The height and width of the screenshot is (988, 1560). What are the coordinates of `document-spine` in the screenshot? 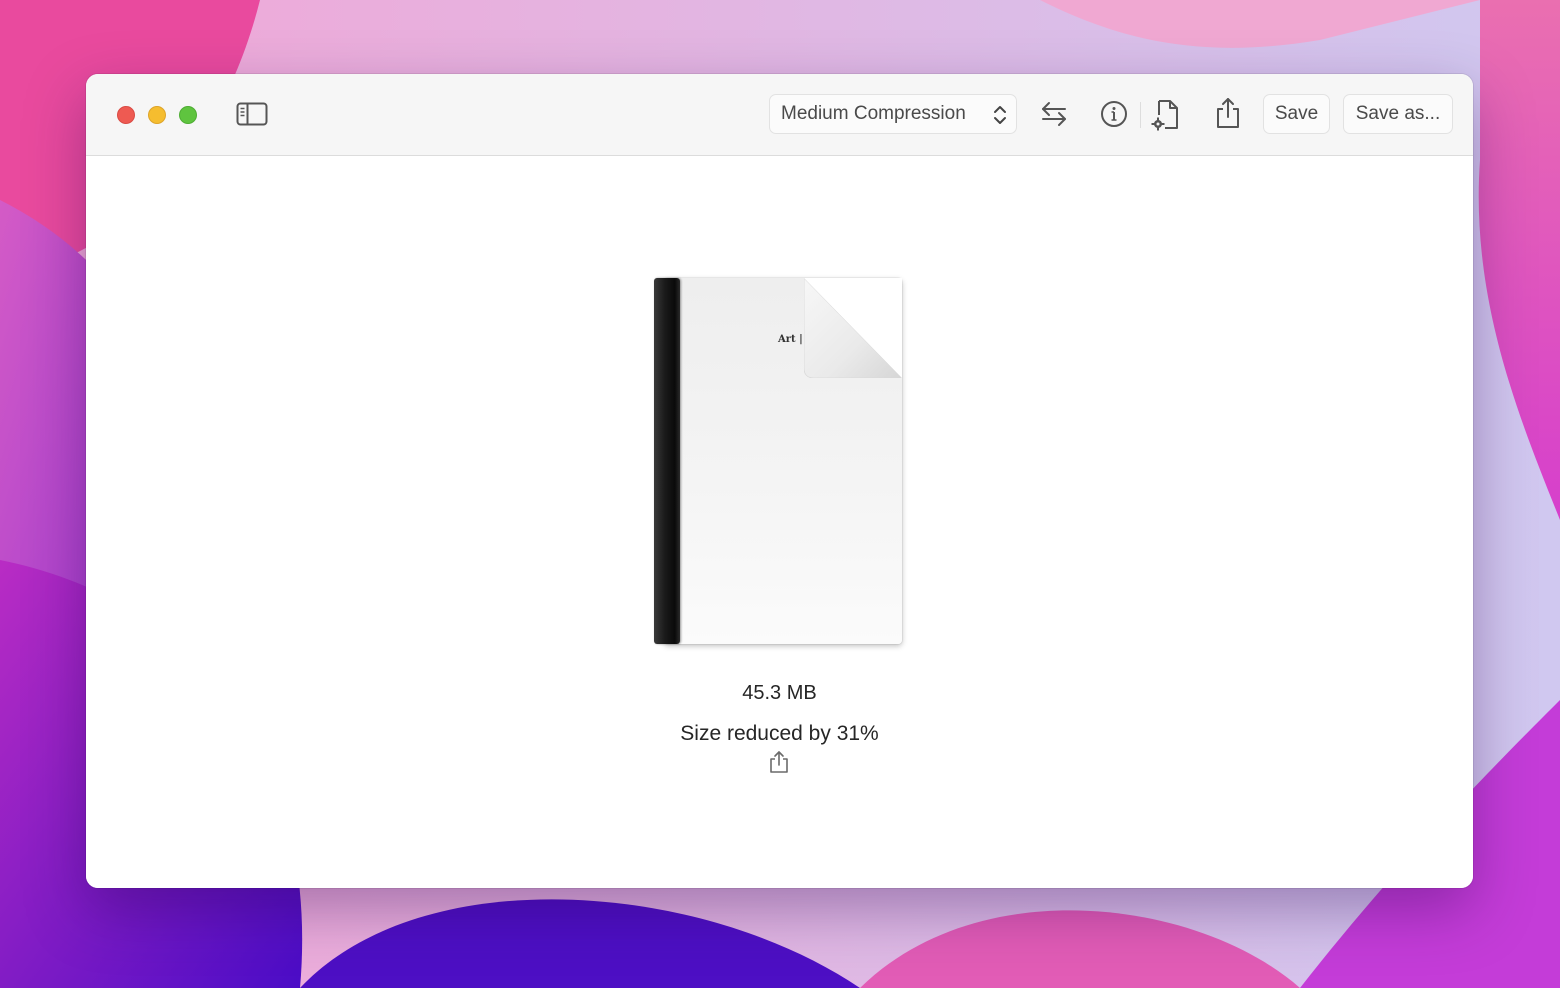 It's located at (667, 461).